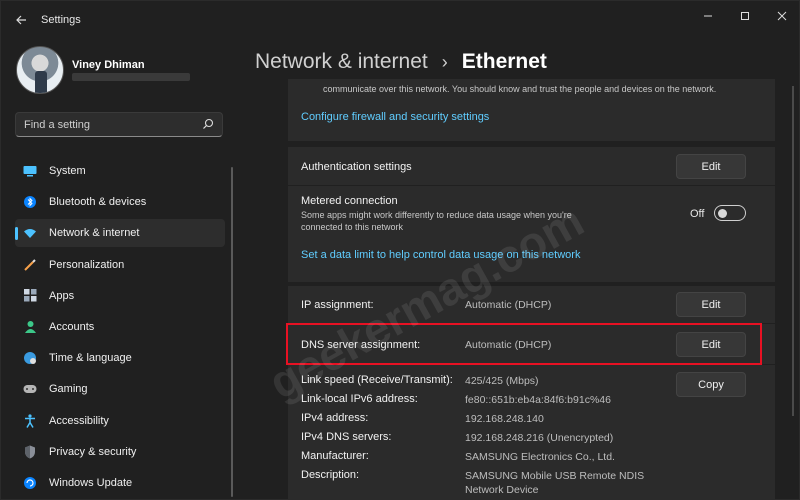 The height and width of the screenshot is (500, 800). Describe the element at coordinates (67, 171) in the screenshot. I see `sidebar-item-label: System` at that location.